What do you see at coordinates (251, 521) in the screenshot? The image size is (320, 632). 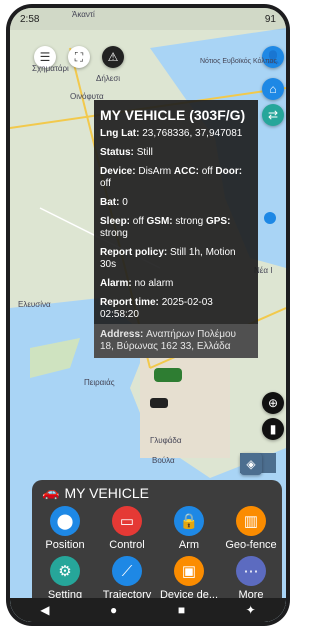 I see `fence-icon: ▥` at bounding box center [251, 521].